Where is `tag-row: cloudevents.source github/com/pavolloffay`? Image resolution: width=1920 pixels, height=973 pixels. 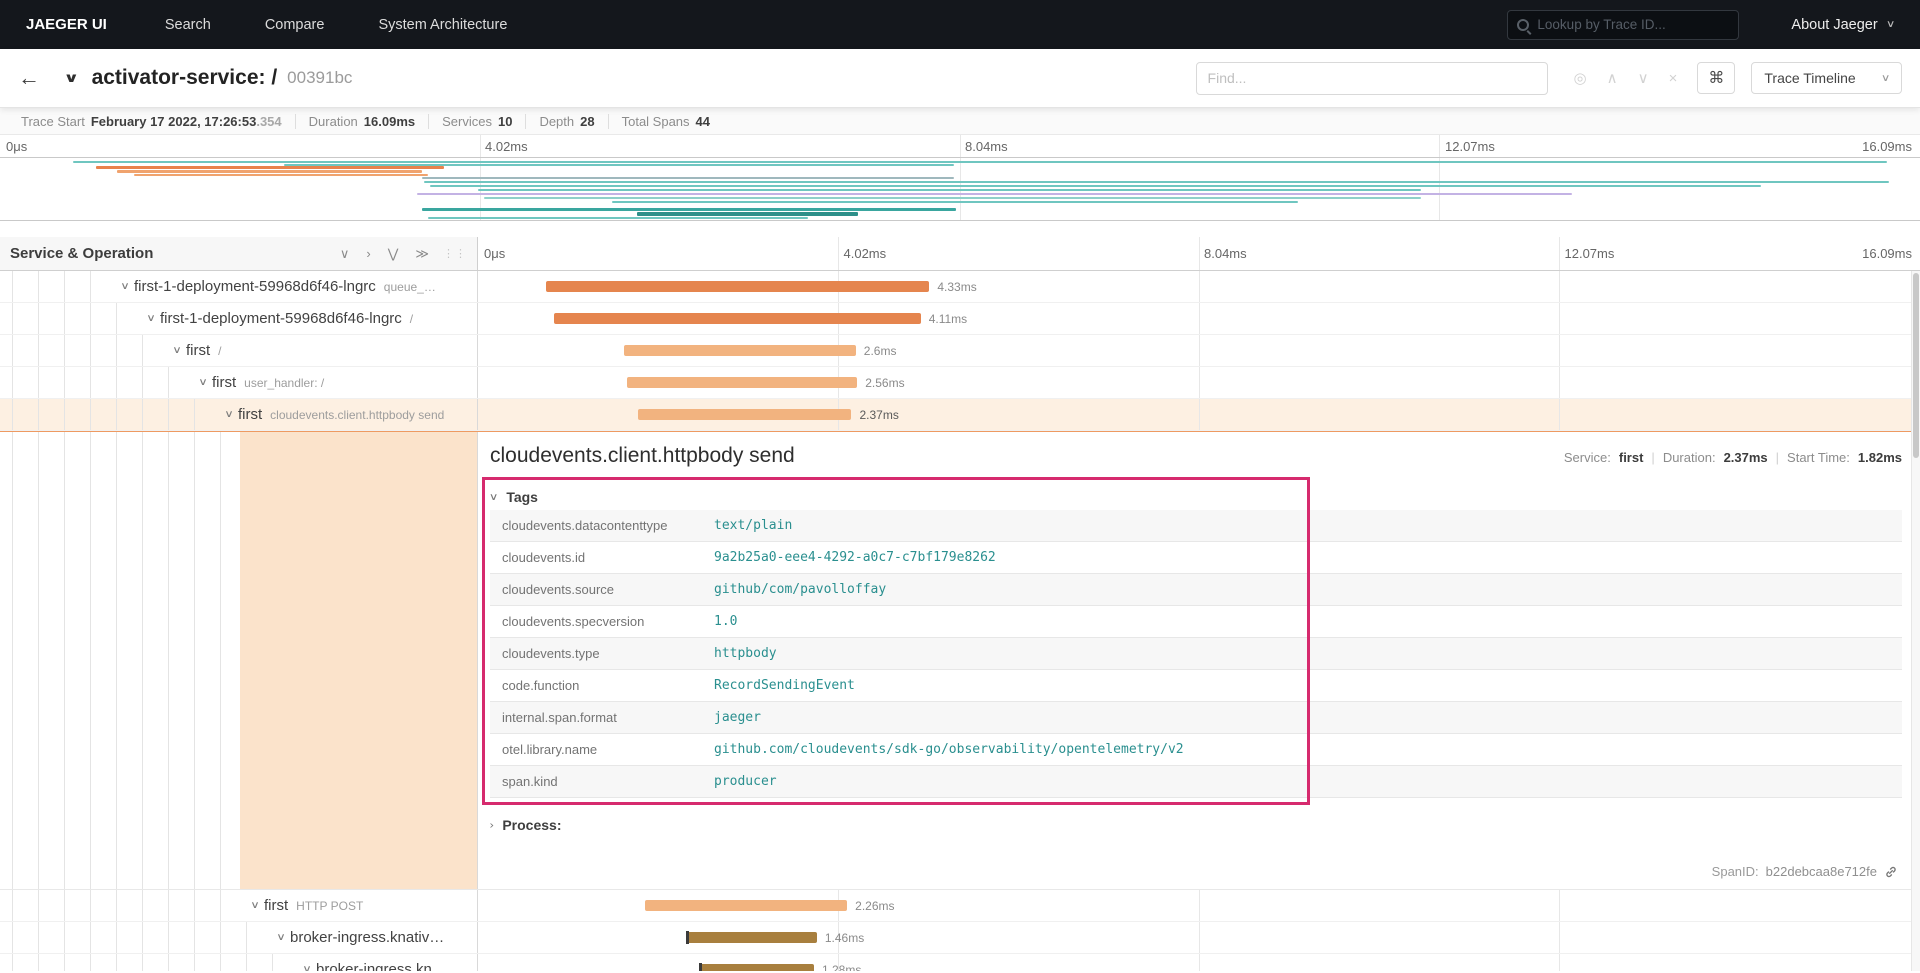 tag-row: cloudevents.source github/com/pavolloffay is located at coordinates (1196, 590).